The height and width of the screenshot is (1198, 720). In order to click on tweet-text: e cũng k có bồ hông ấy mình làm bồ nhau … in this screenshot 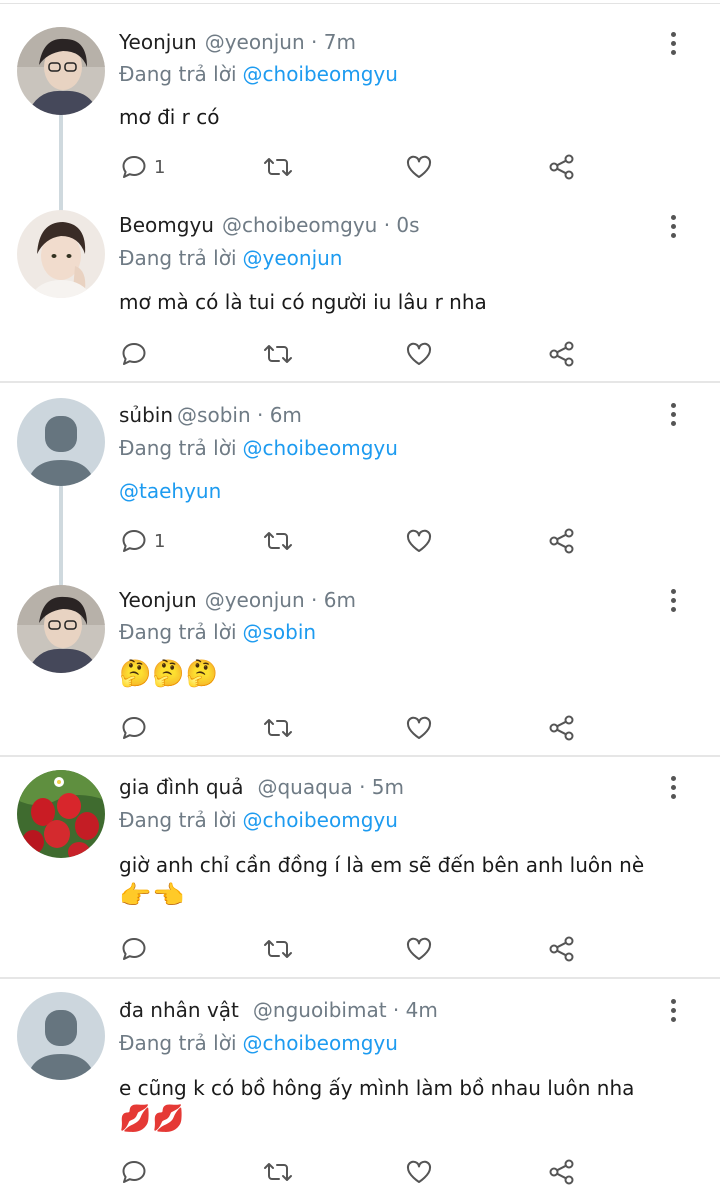, I will do `click(377, 1088)`.